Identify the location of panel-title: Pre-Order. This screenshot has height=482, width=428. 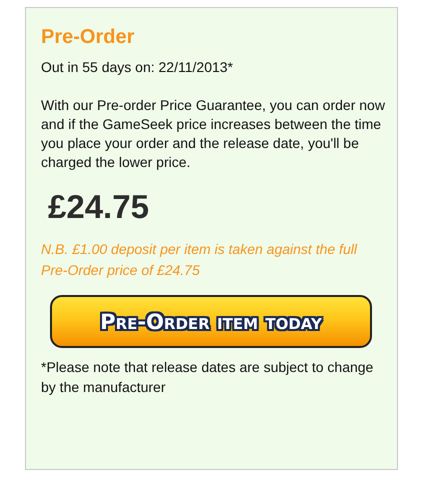
(88, 37).